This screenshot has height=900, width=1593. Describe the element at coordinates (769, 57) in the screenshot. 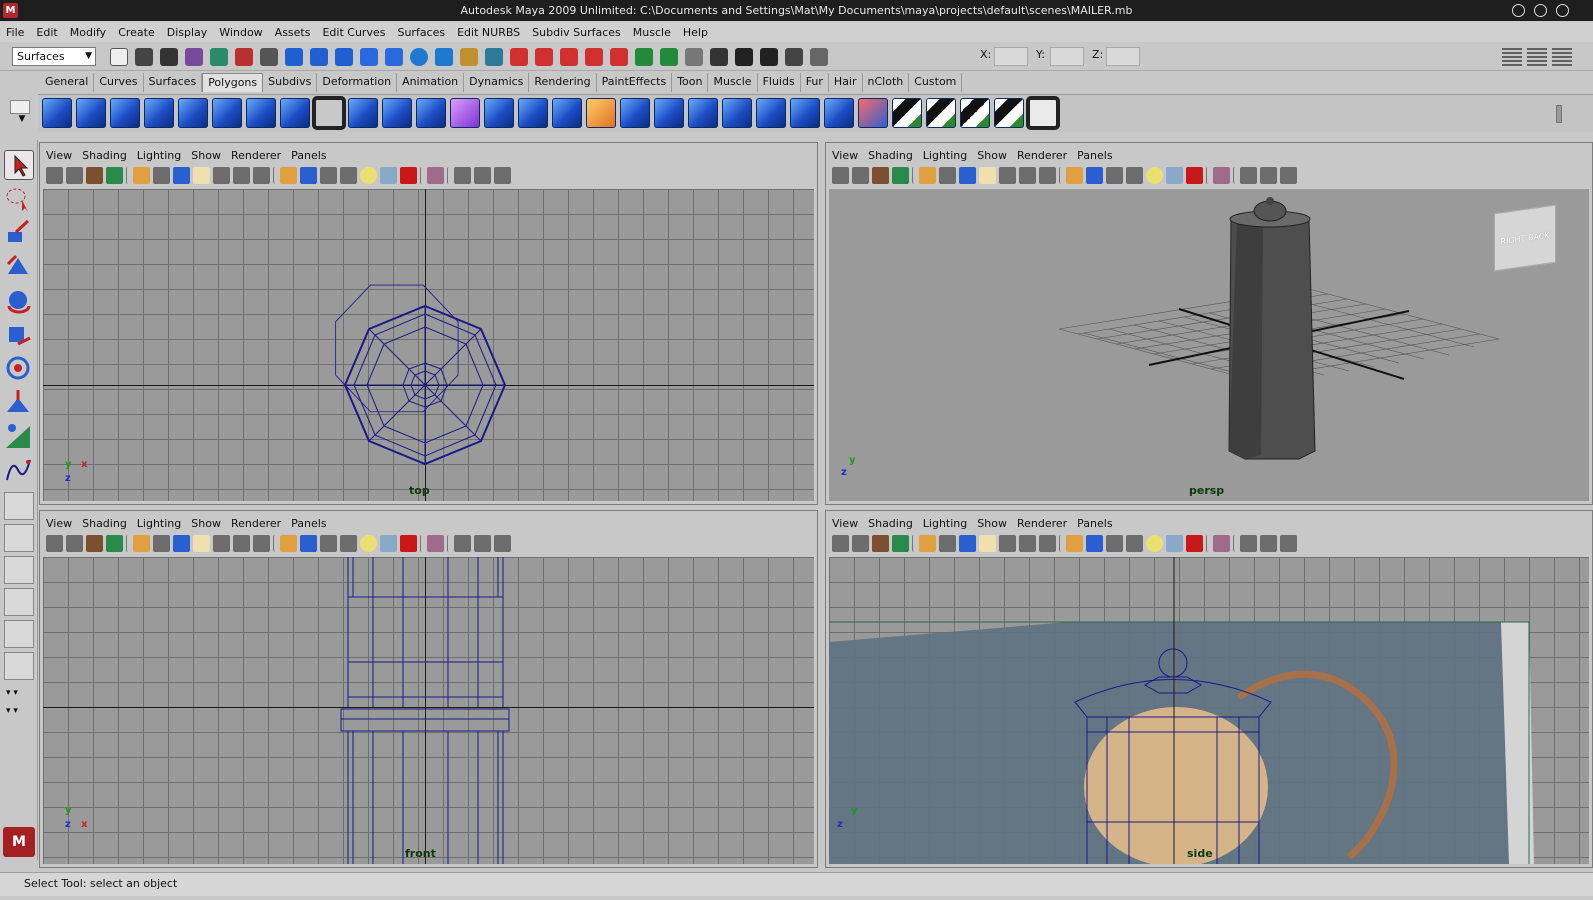

I see `ipr-render-icon` at that location.